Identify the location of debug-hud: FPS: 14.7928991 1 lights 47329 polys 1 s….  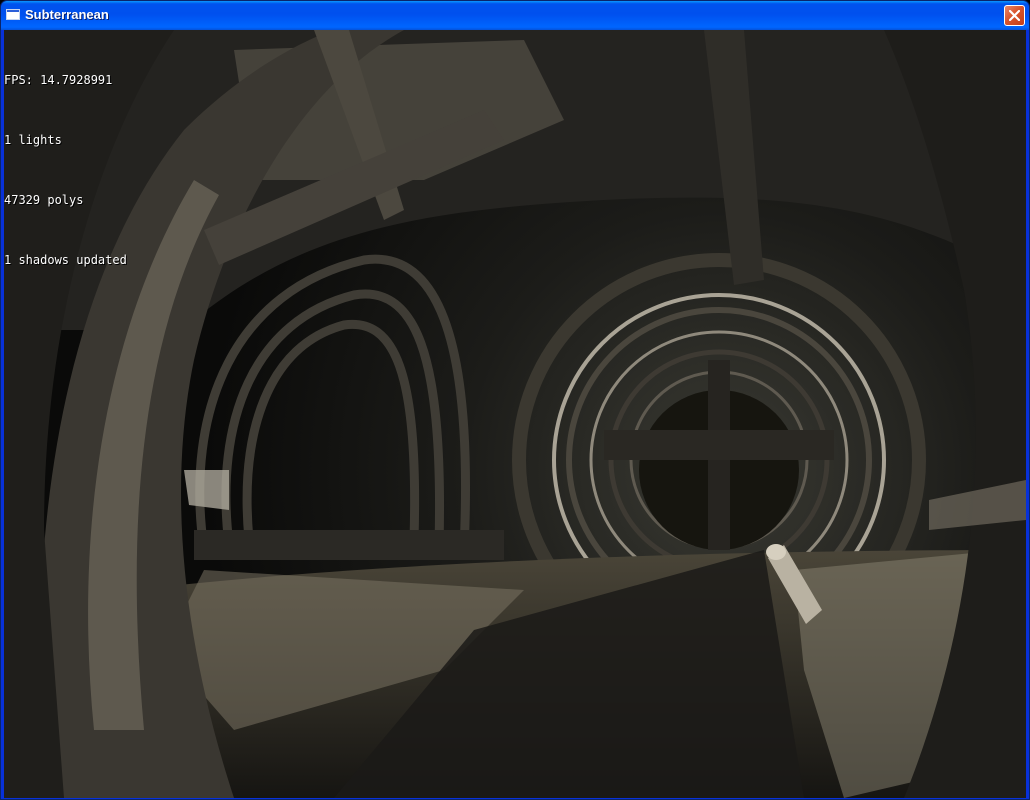
(65, 170).